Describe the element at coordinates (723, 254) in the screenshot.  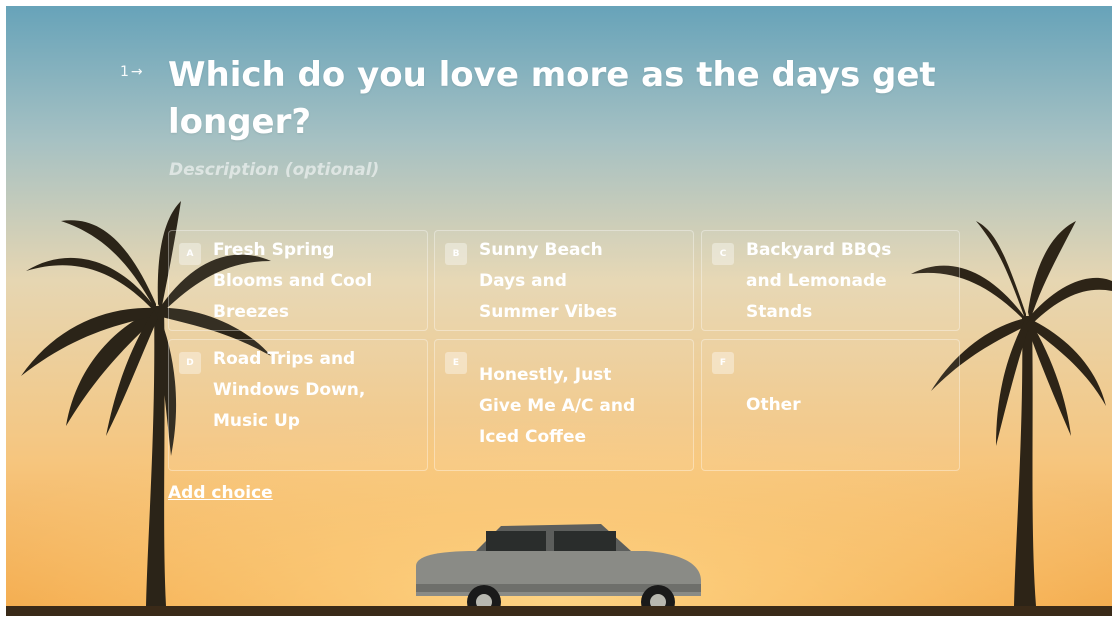
I see `choice-key-badge: C` at that location.